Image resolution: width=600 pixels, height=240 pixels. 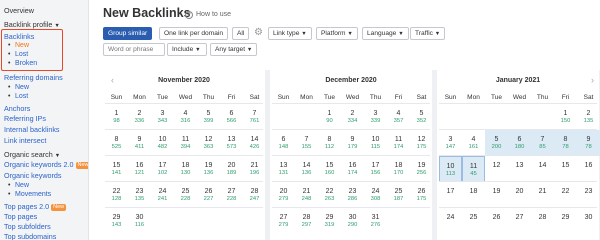 What do you see at coordinates (33, 175) in the screenshot?
I see `sidebar-item-organic-keywords: Organic keywords` at bounding box center [33, 175].